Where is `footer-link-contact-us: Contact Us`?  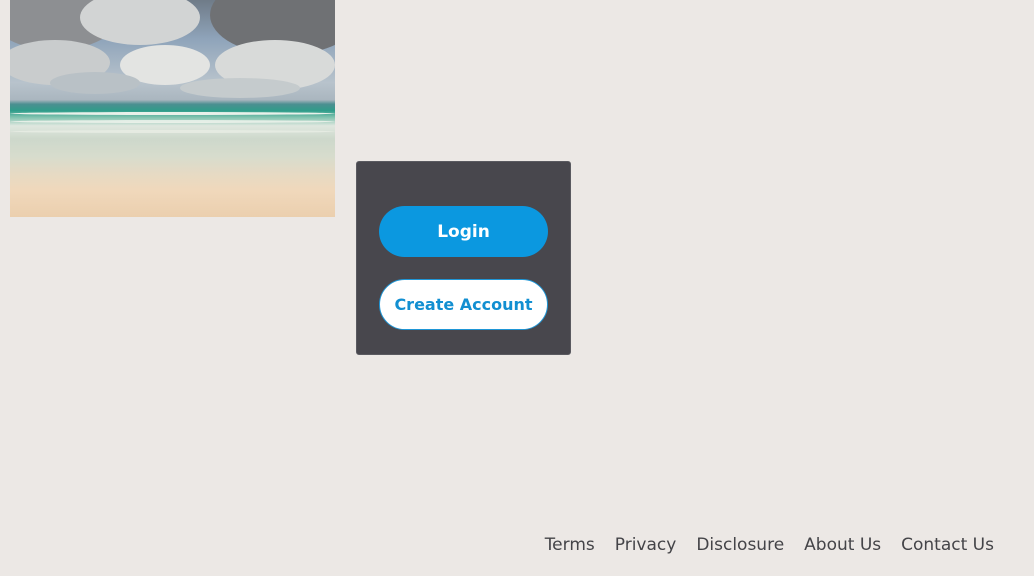 footer-link-contact-us: Contact Us is located at coordinates (947, 545).